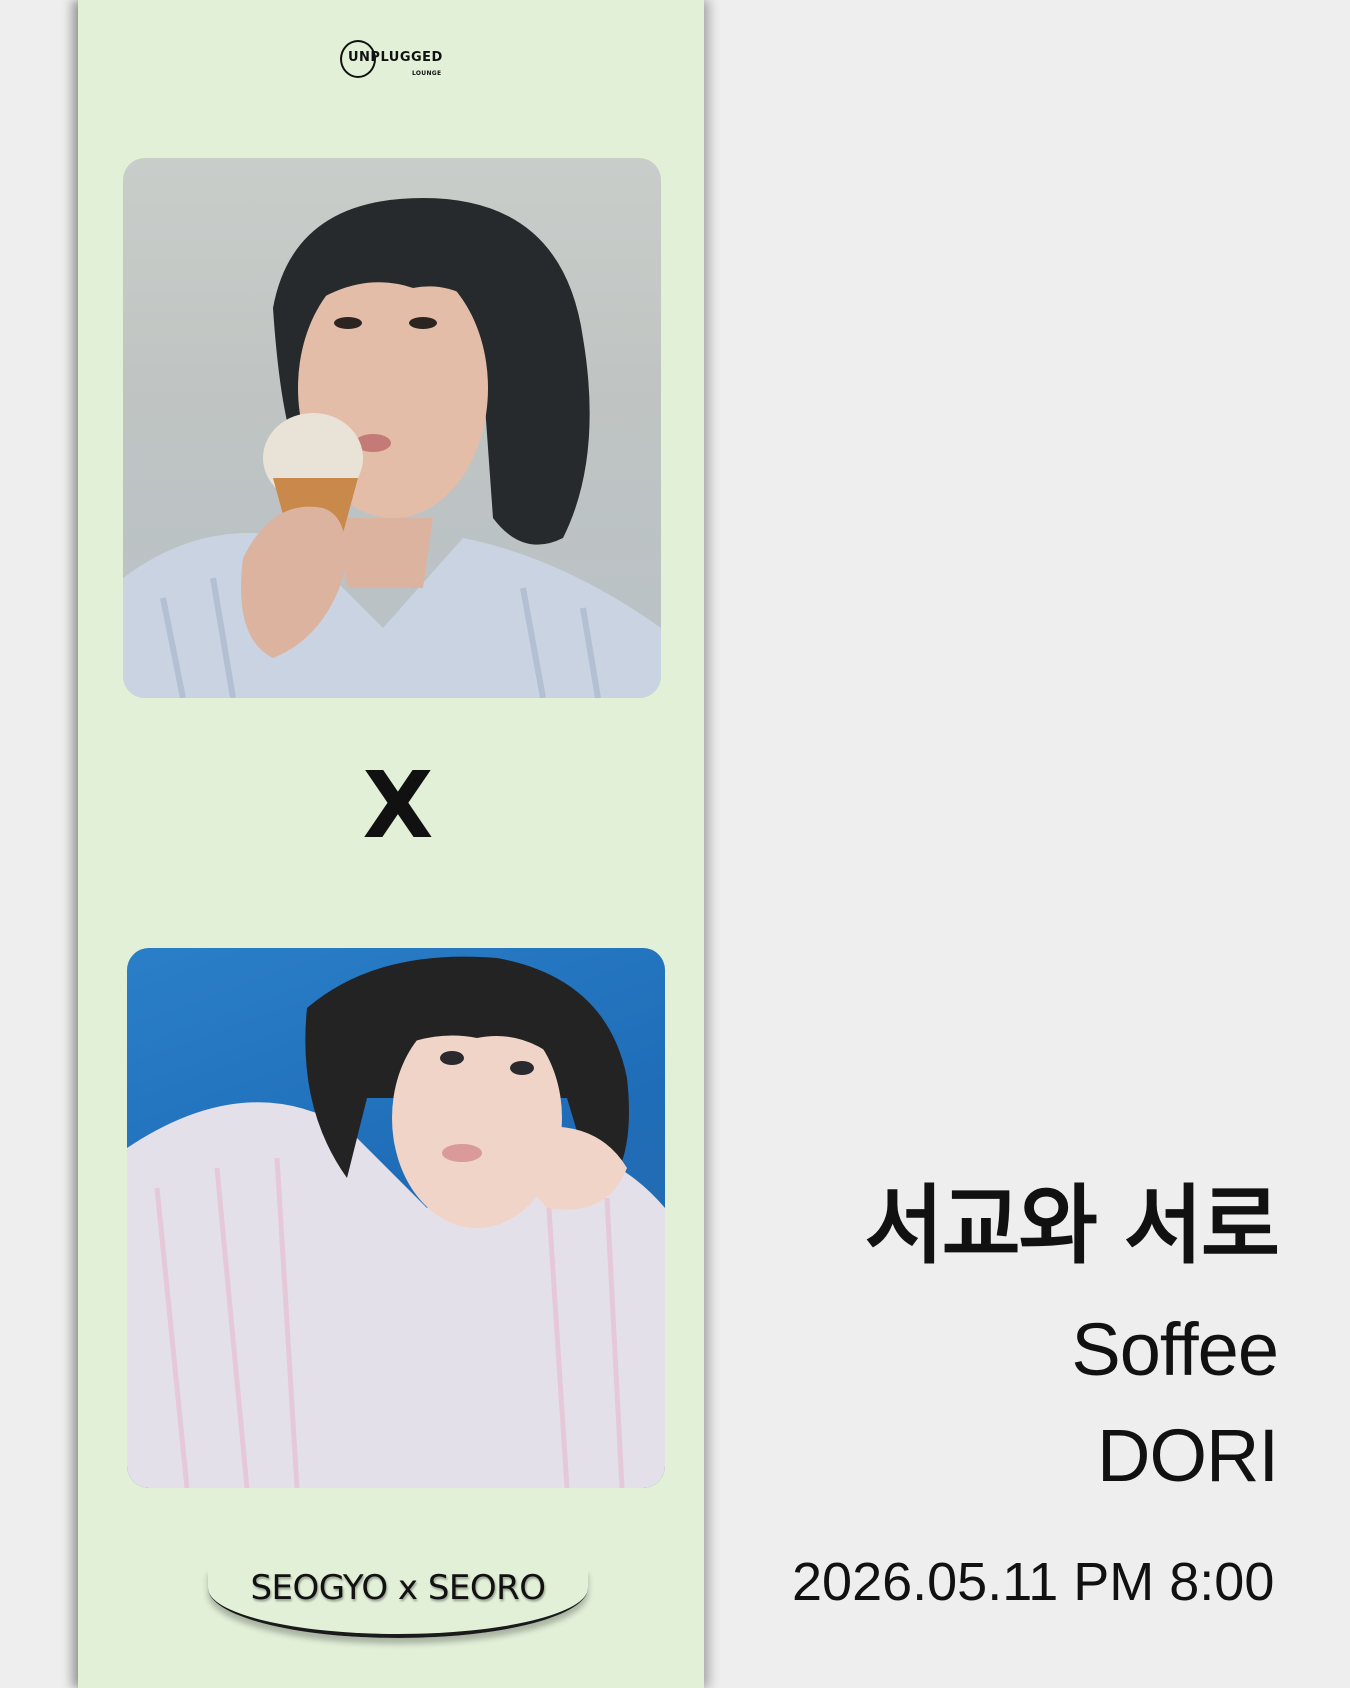 Image resolution: width=1350 pixels, height=1688 pixels. What do you see at coordinates (1188, 1455) in the screenshot?
I see `artist-name-2: DORI` at bounding box center [1188, 1455].